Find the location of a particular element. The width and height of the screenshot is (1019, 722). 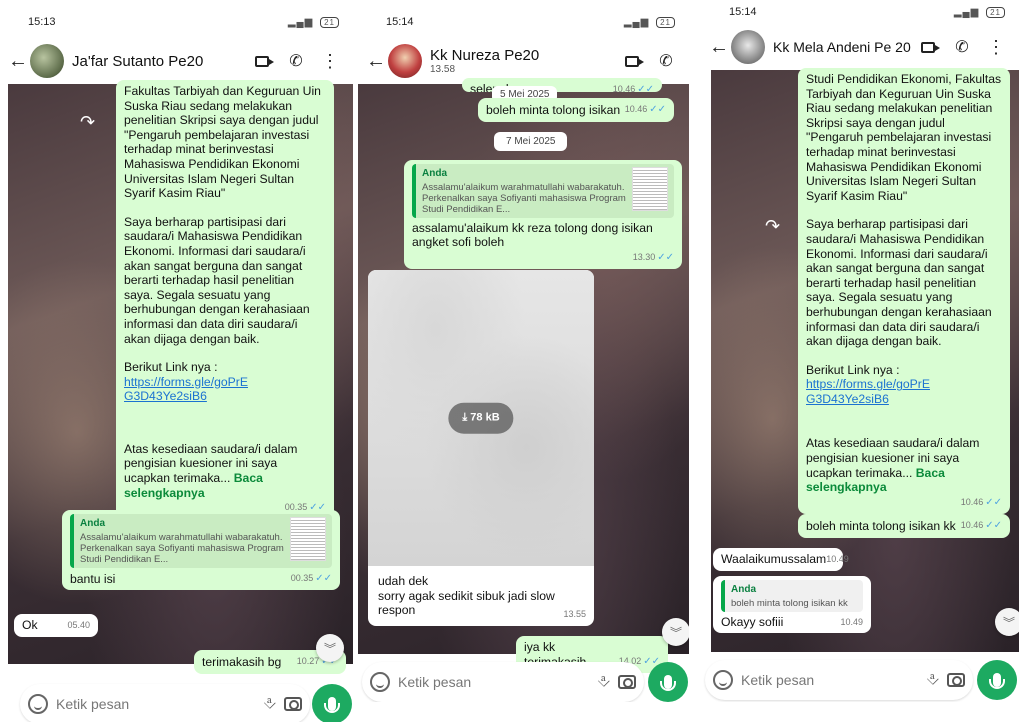

chat-title-box: Ja'far Sutanto Pe20 is located at coordinates (158, 61).